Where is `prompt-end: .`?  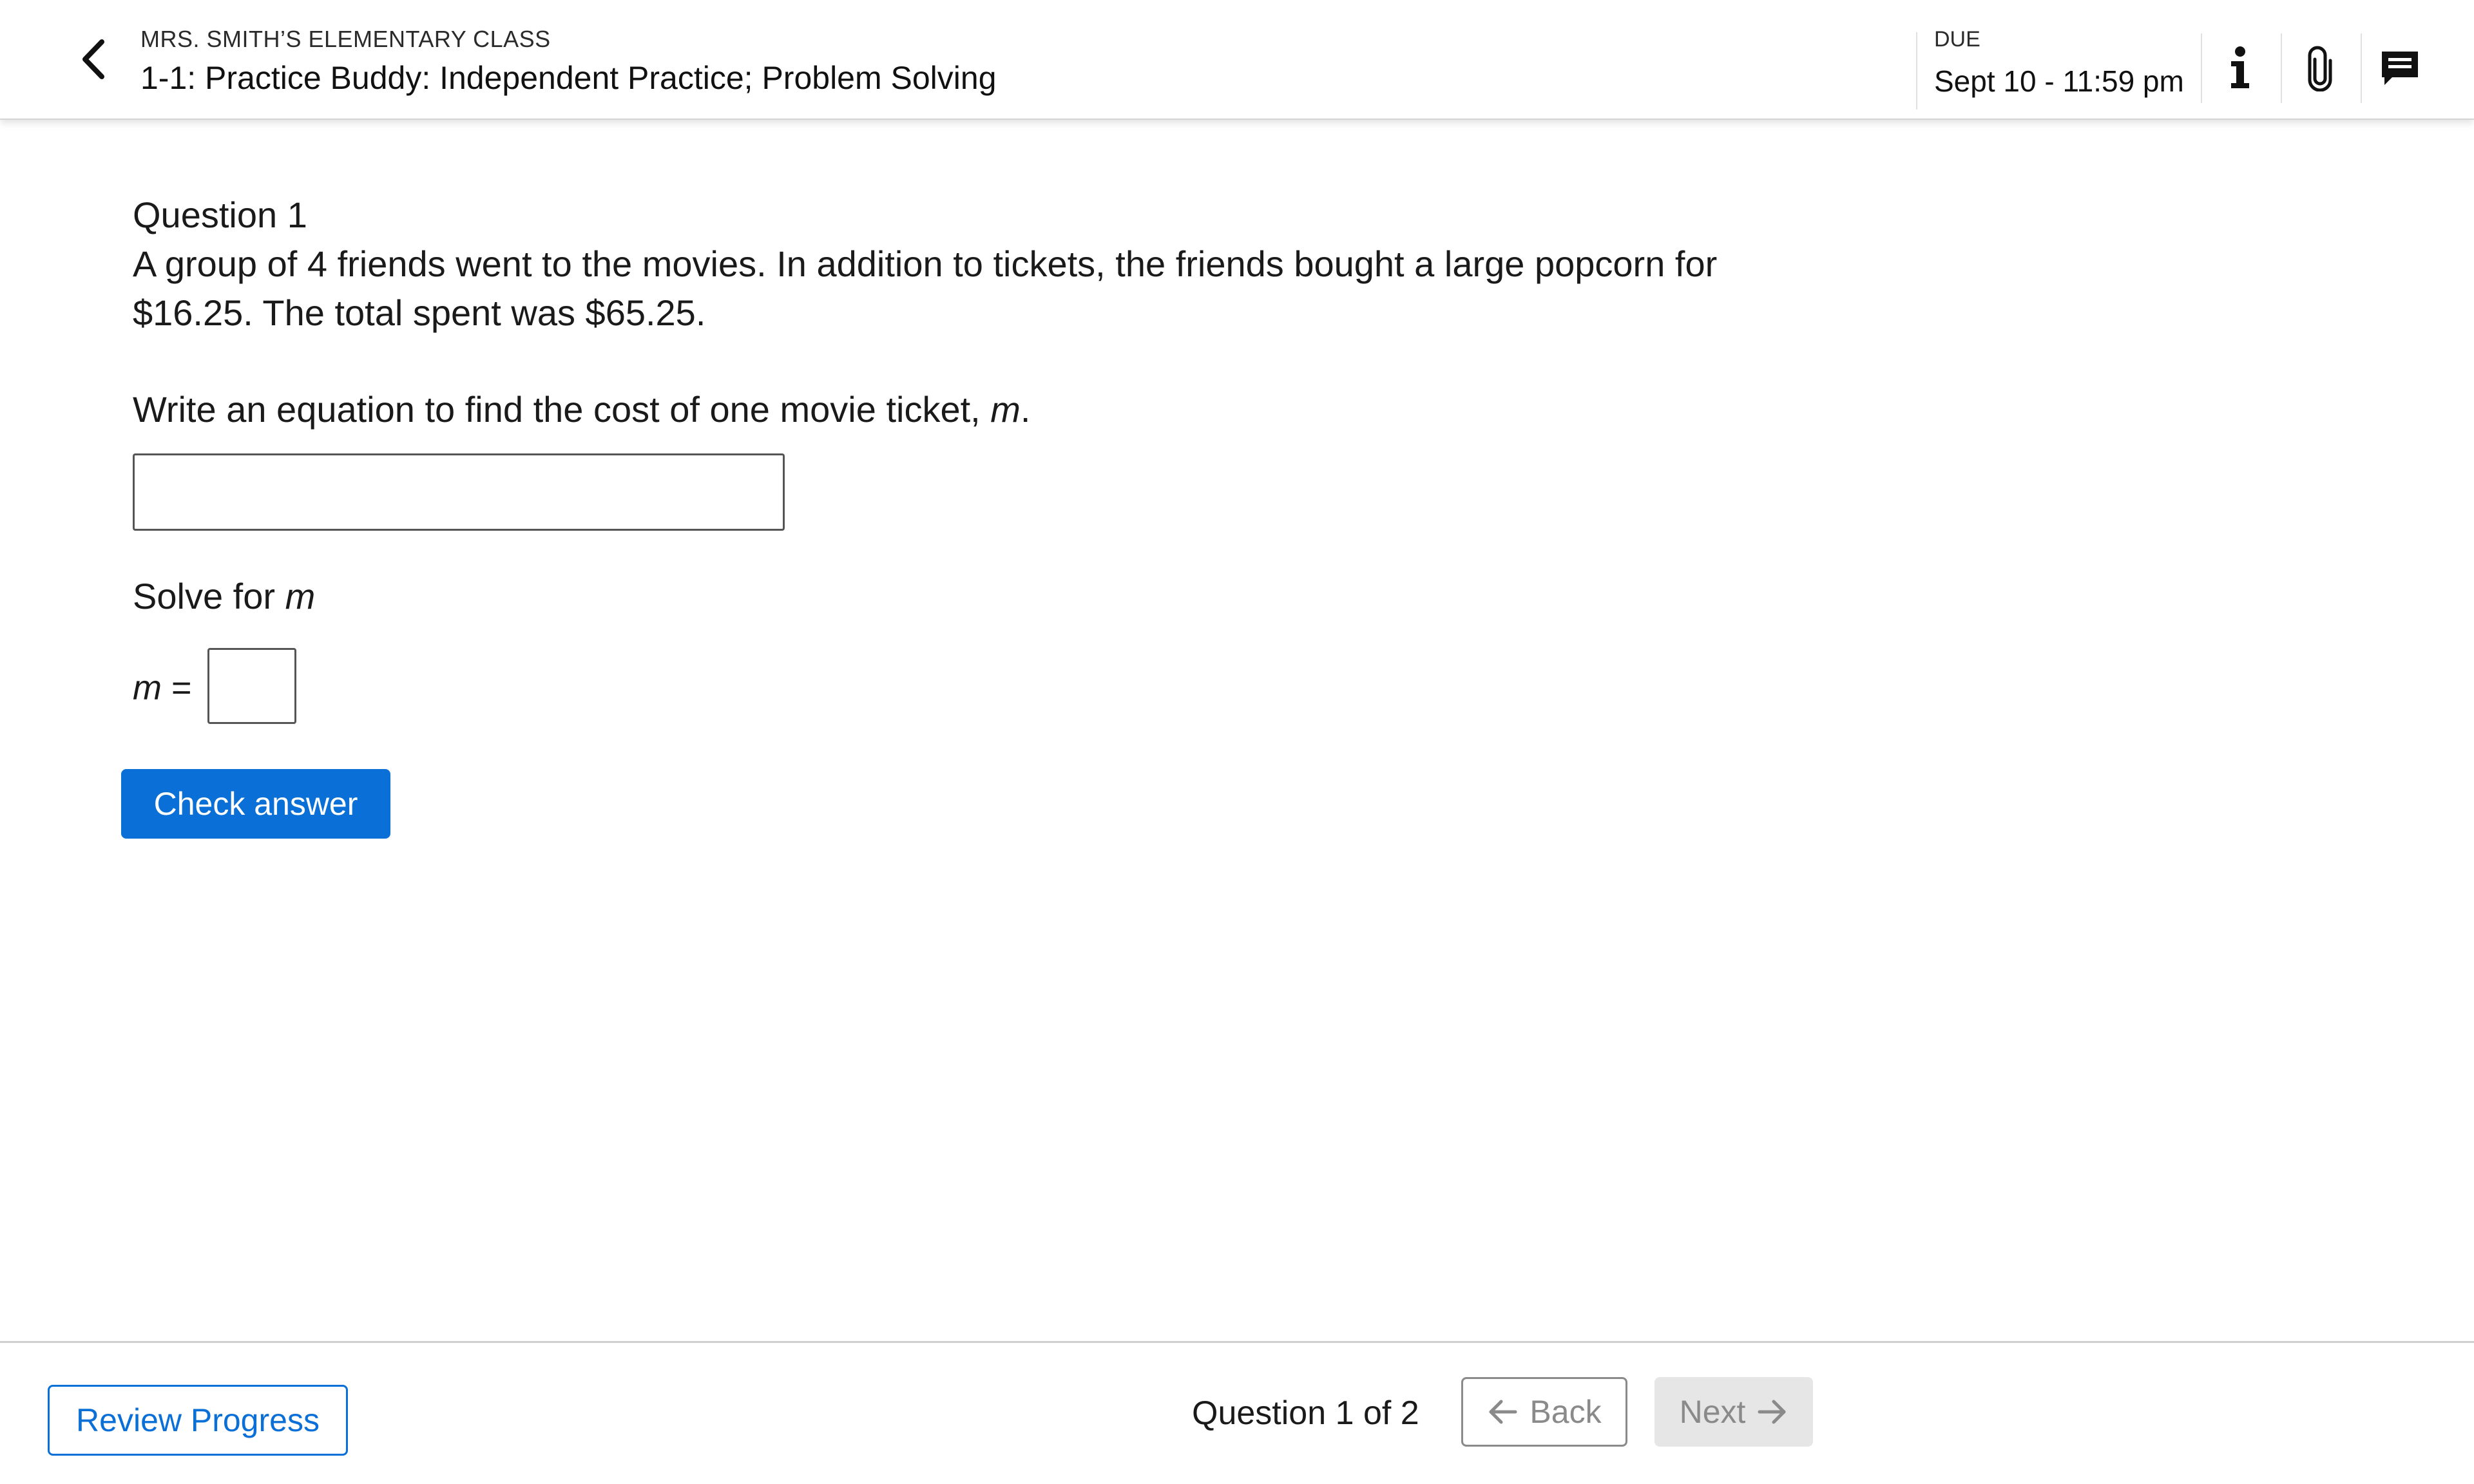 prompt-end: . is located at coordinates (1025, 409).